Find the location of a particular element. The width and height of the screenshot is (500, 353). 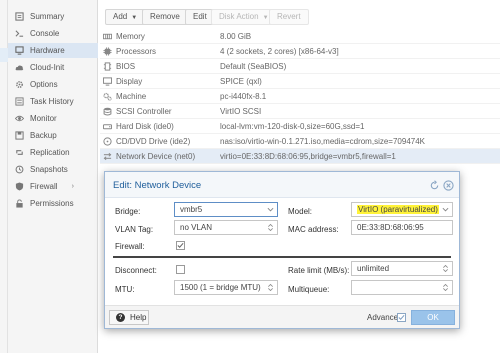

close-icon is located at coordinates (448, 185).